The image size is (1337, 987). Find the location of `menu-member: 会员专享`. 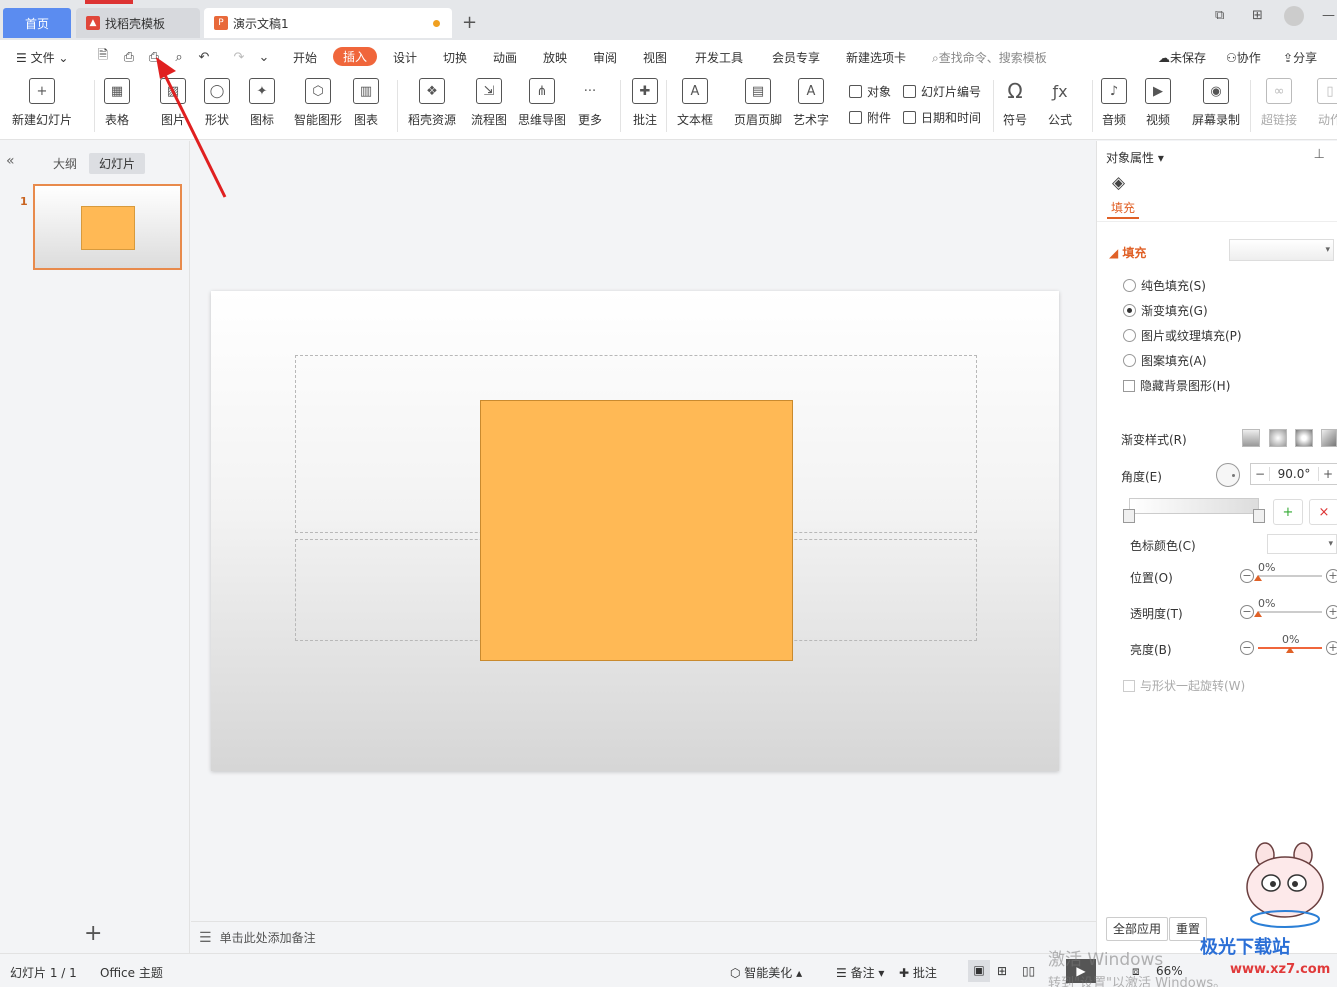

menu-member: 会员专享 is located at coordinates (796, 57).